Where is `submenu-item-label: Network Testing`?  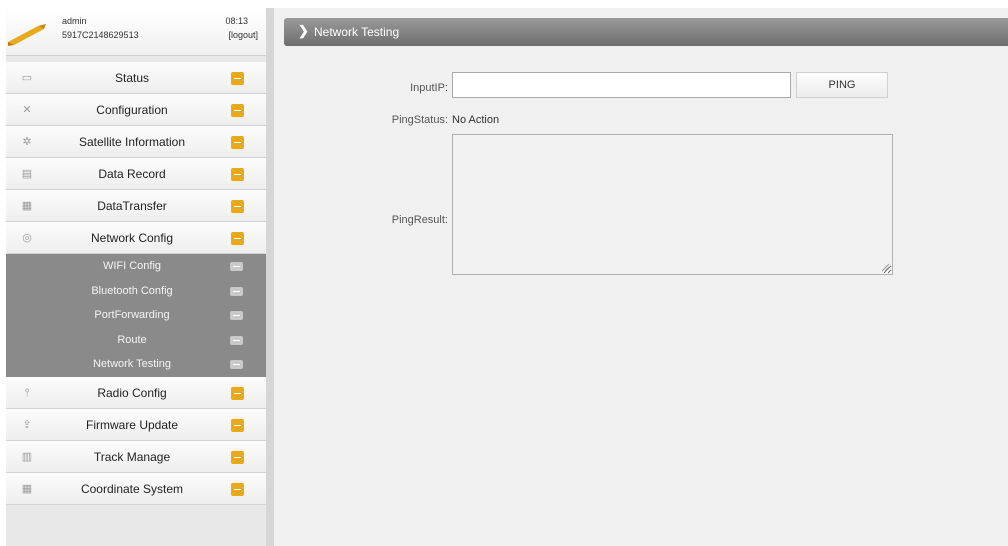
submenu-item-label: Network Testing is located at coordinates (132, 364).